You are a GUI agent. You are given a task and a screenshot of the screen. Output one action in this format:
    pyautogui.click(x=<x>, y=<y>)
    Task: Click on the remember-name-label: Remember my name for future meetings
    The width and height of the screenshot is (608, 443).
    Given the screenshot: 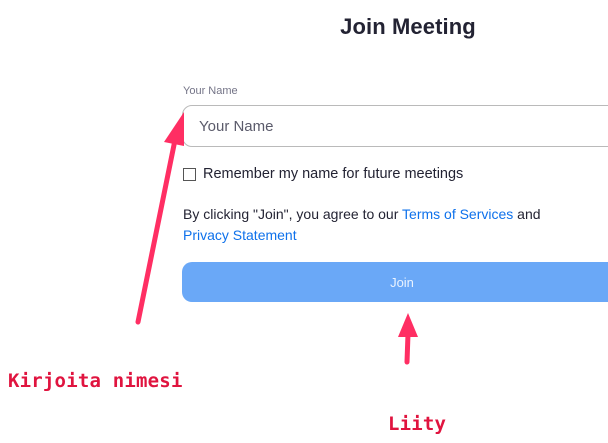 What is the action you would take?
    pyautogui.click(x=333, y=174)
    